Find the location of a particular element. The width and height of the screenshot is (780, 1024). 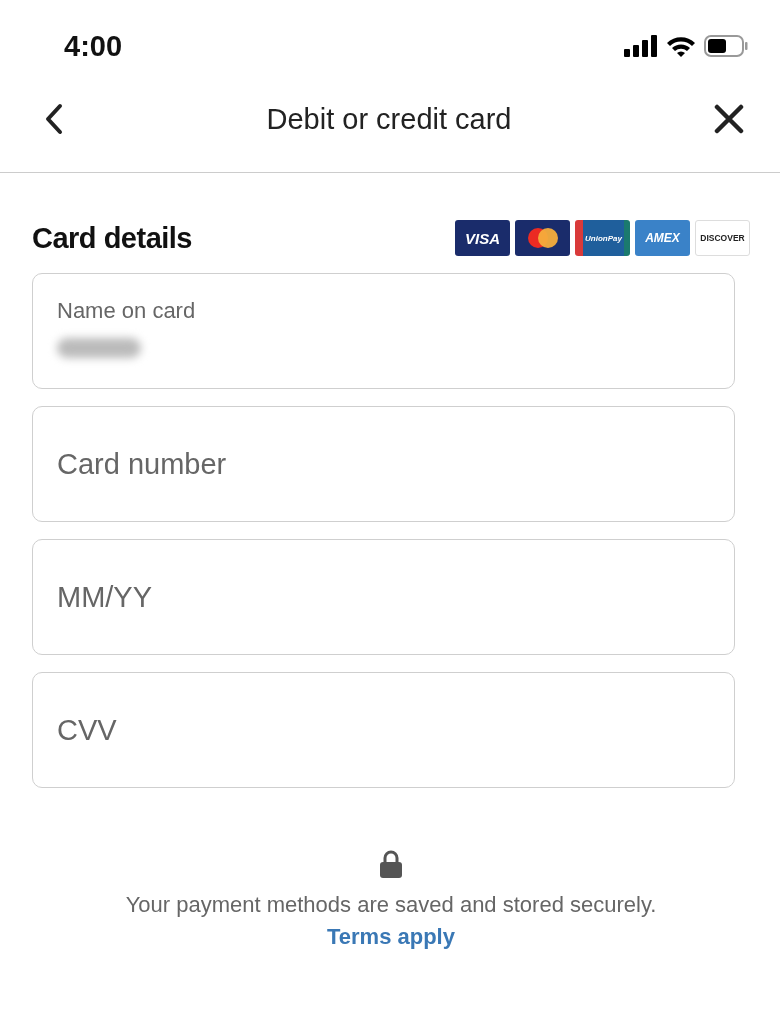

status-time: 4:00 is located at coordinates (93, 46).